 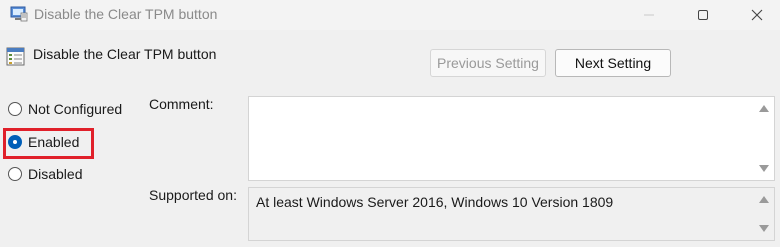 I want to click on policy-title: Disable the Clear TPM button, so click(x=125, y=54).